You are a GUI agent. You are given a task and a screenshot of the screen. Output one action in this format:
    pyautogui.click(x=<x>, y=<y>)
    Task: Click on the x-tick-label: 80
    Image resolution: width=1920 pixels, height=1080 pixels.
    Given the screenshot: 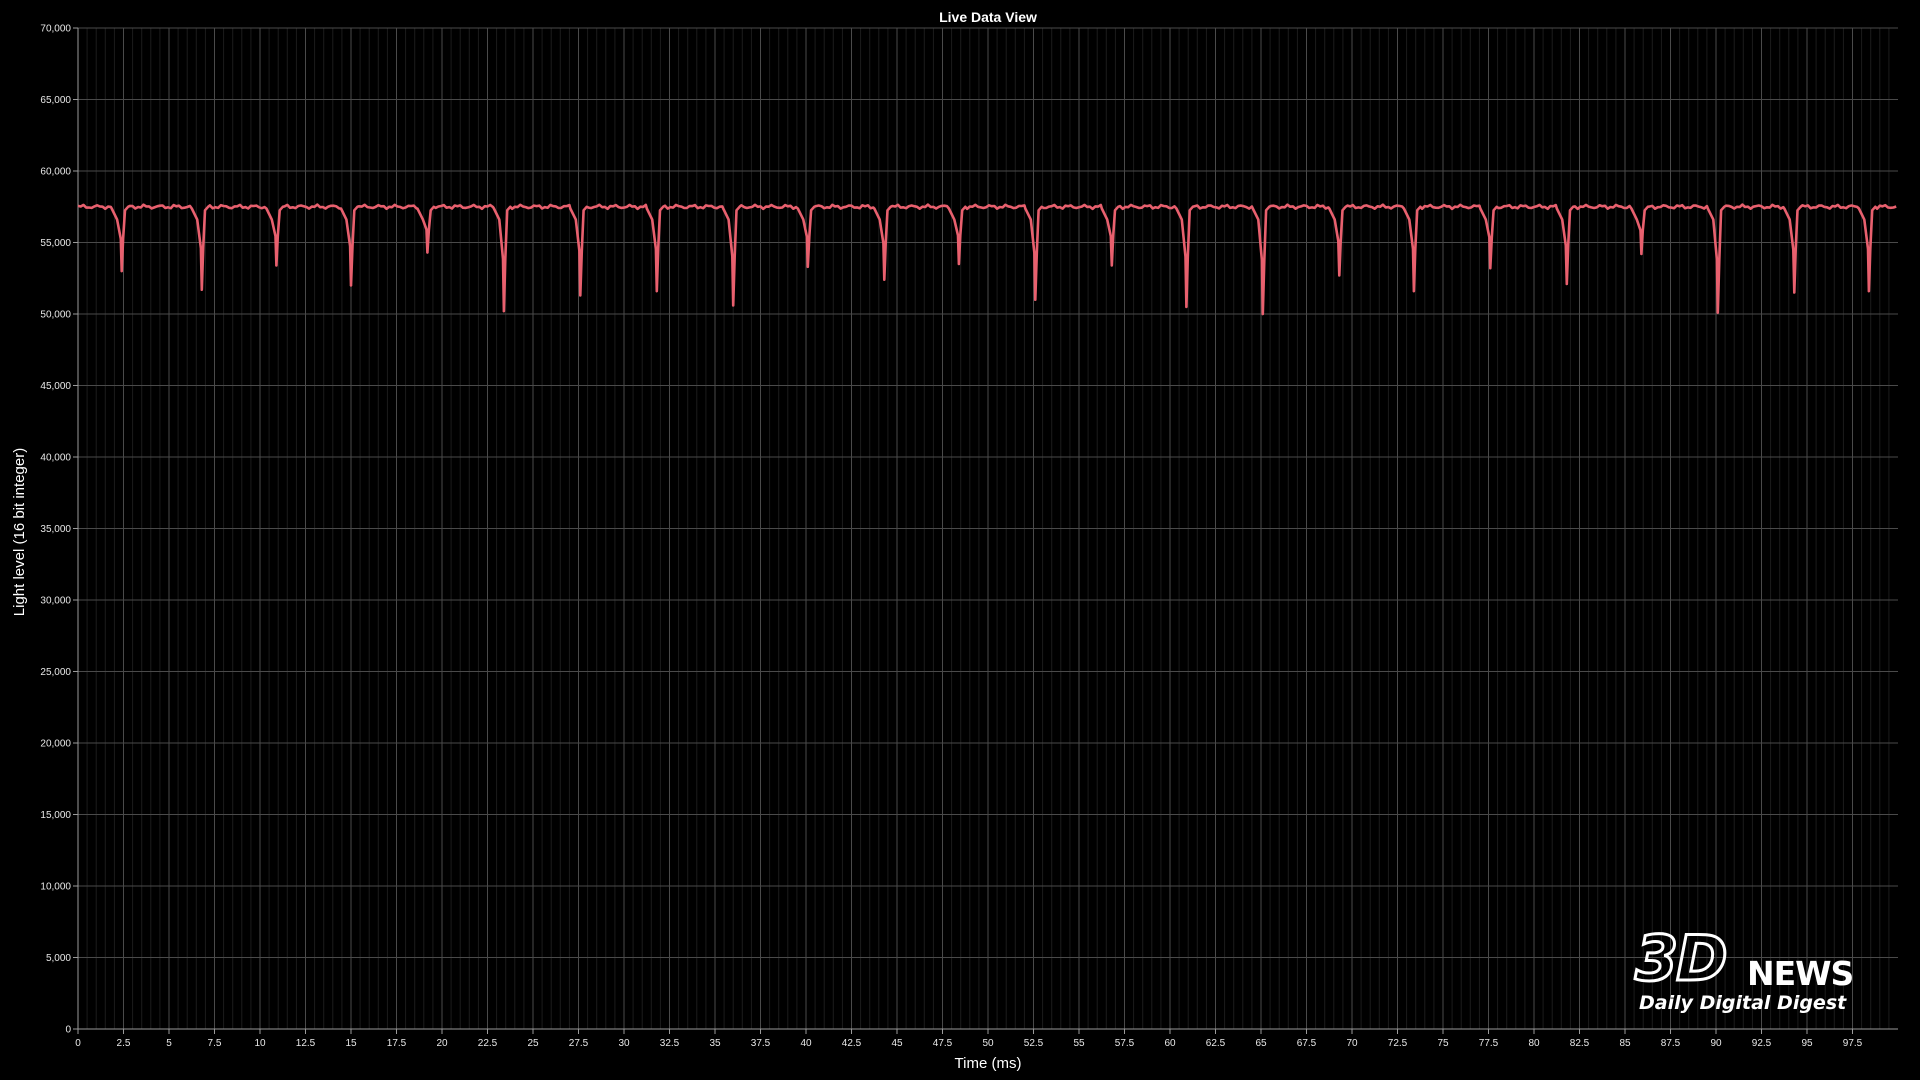 What is the action you would take?
    pyautogui.click(x=1534, y=1043)
    